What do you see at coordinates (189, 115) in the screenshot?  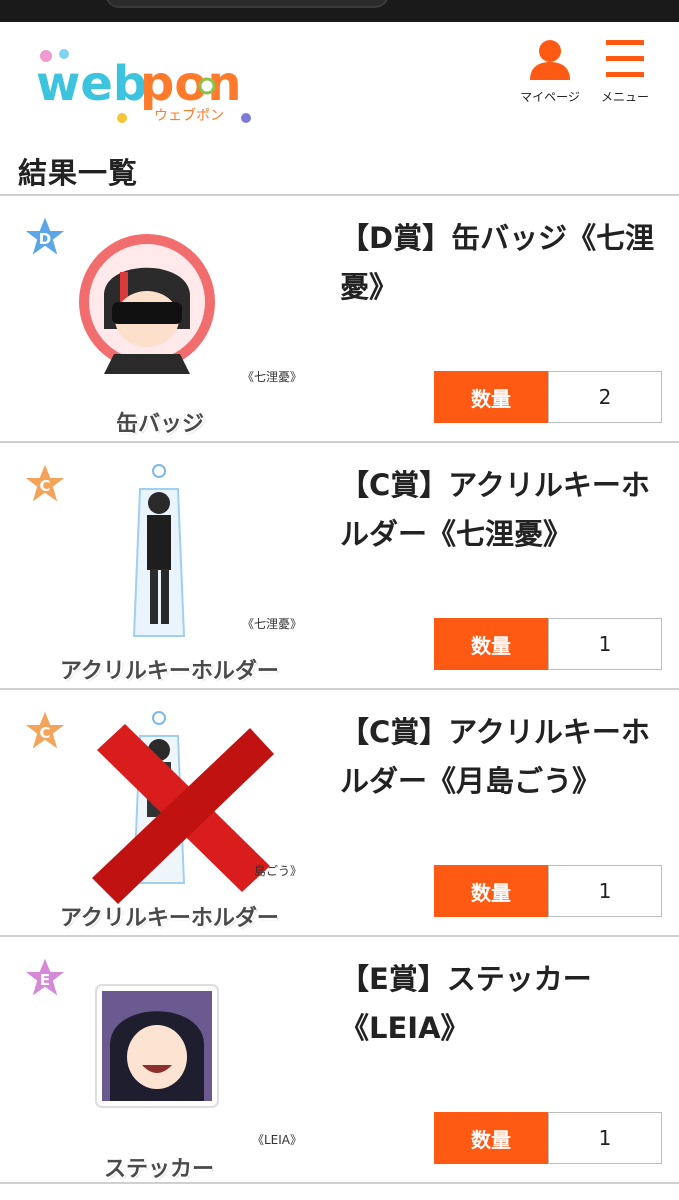 I see `svg-text: ウェブポン` at bounding box center [189, 115].